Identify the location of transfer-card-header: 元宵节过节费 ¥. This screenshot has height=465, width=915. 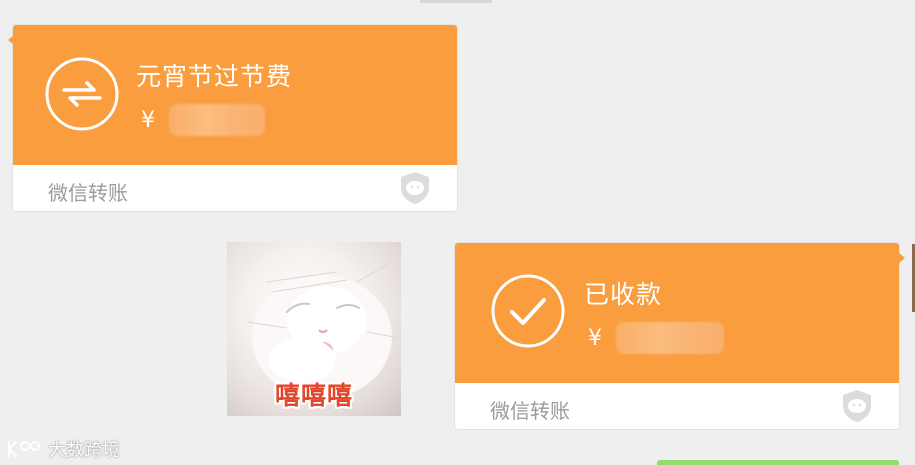
(235, 95).